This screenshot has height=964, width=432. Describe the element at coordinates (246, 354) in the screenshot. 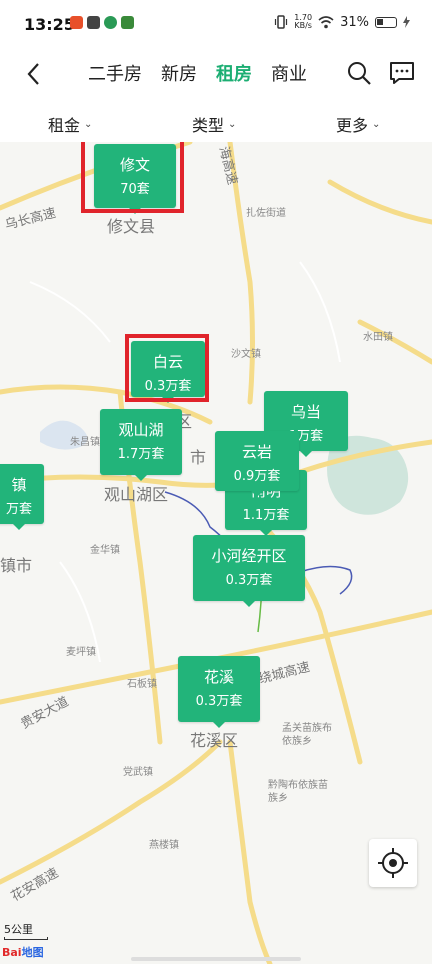

I see `map-label: 沙文镇` at that location.